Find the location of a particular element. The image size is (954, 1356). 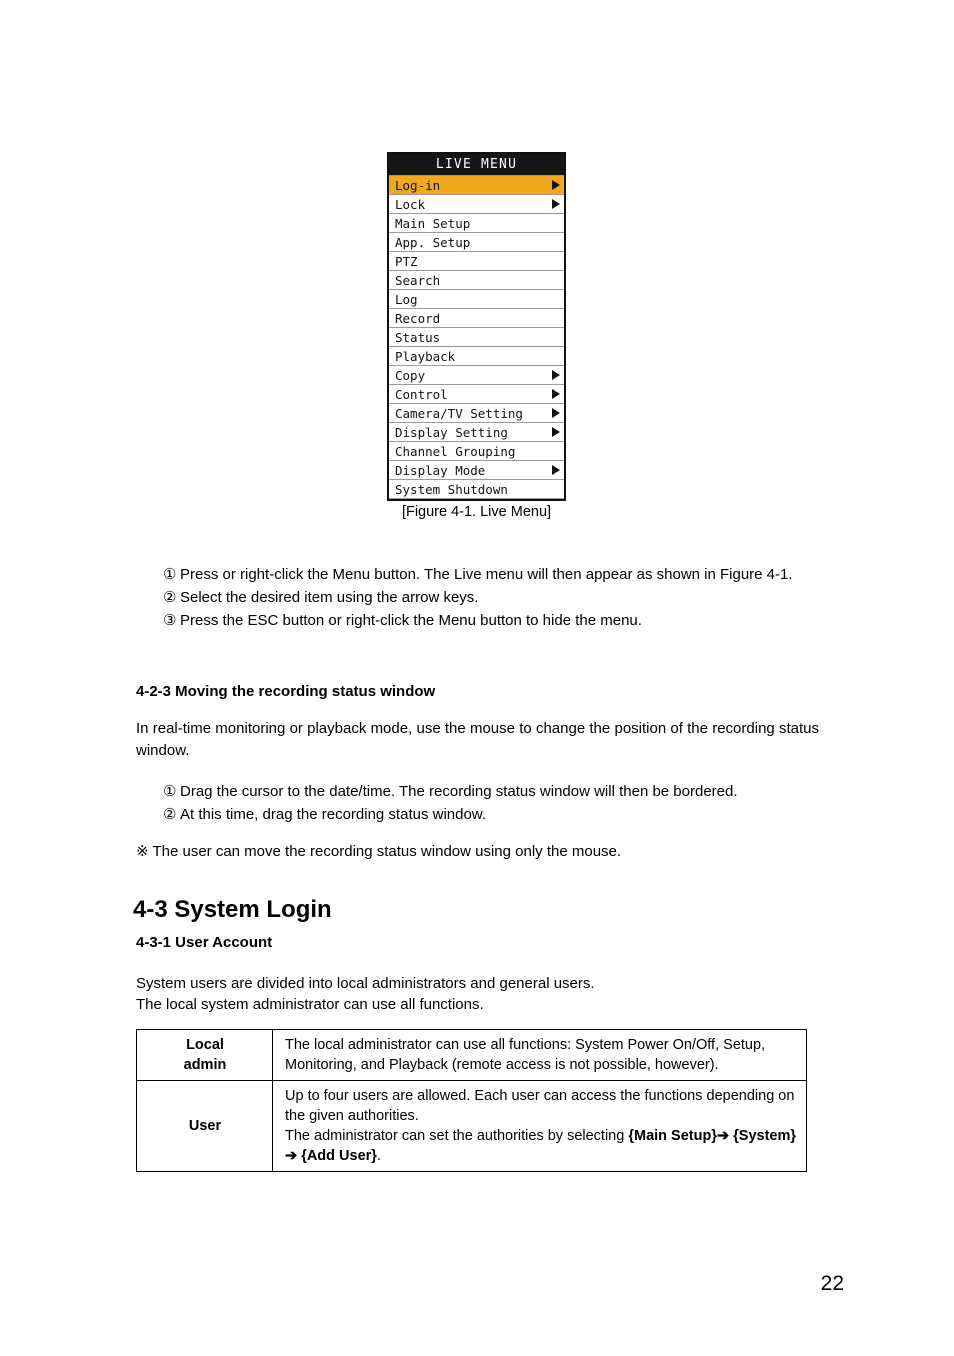

live-menu-item-channel-grouping: Channel Grouping is located at coordinates (476, 451).